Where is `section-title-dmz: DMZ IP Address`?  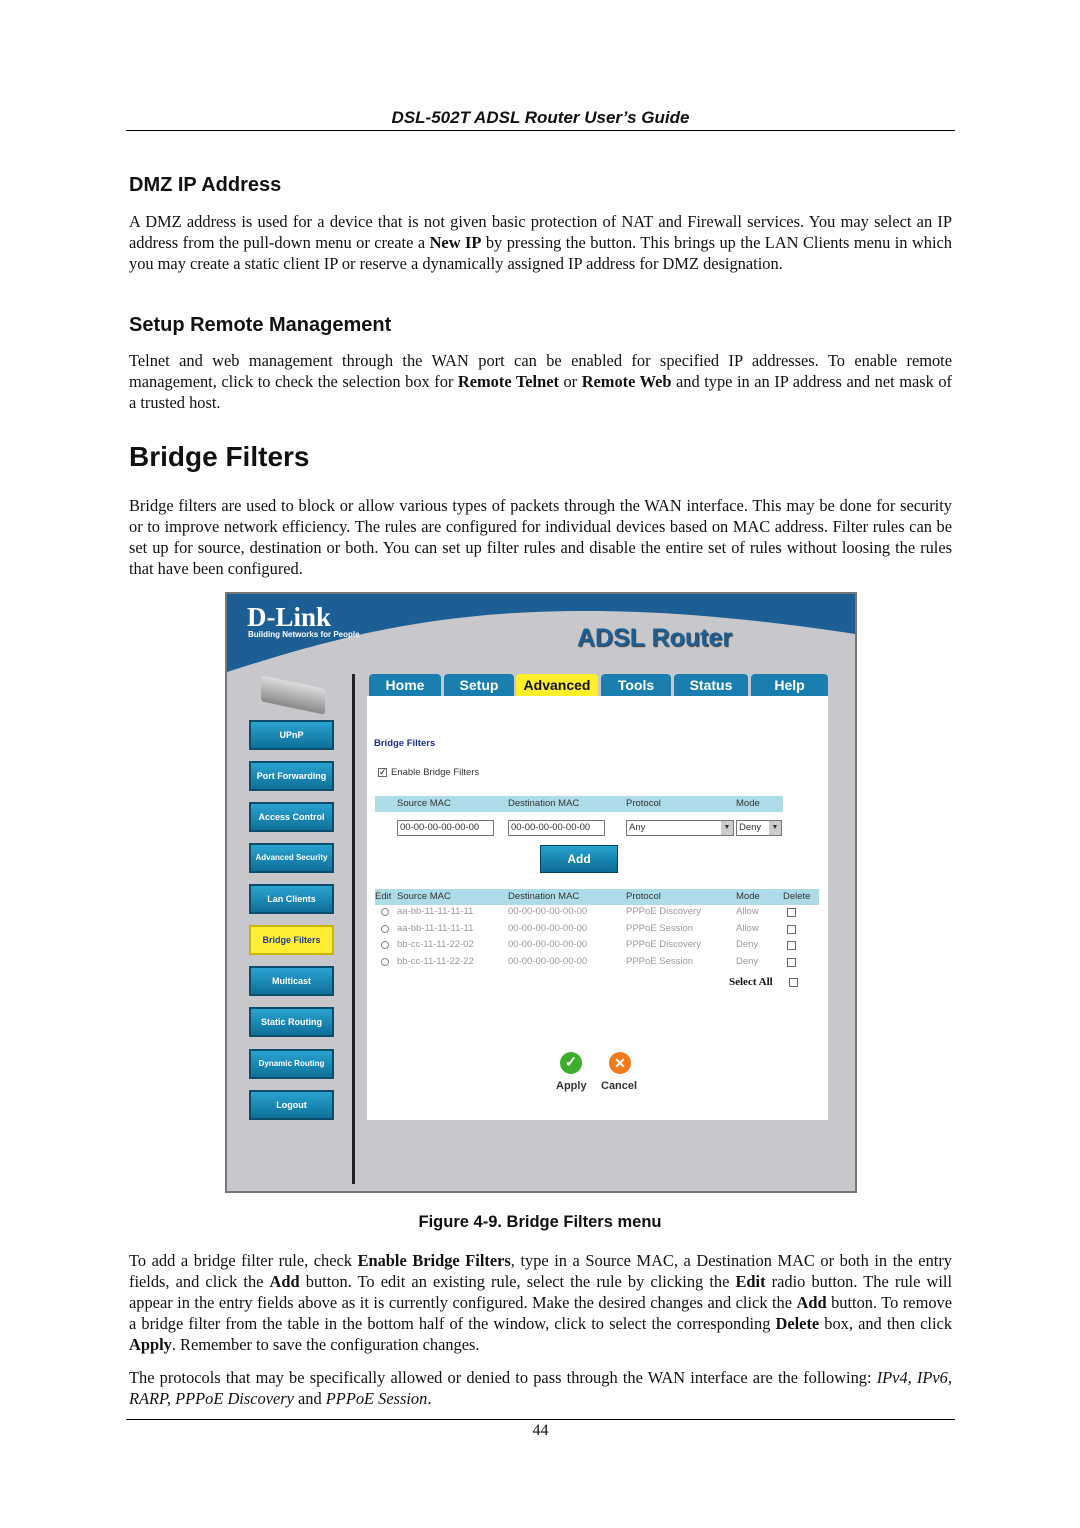
section-title-dmz: DMZ IP Address is located at coordinates (205, 185).